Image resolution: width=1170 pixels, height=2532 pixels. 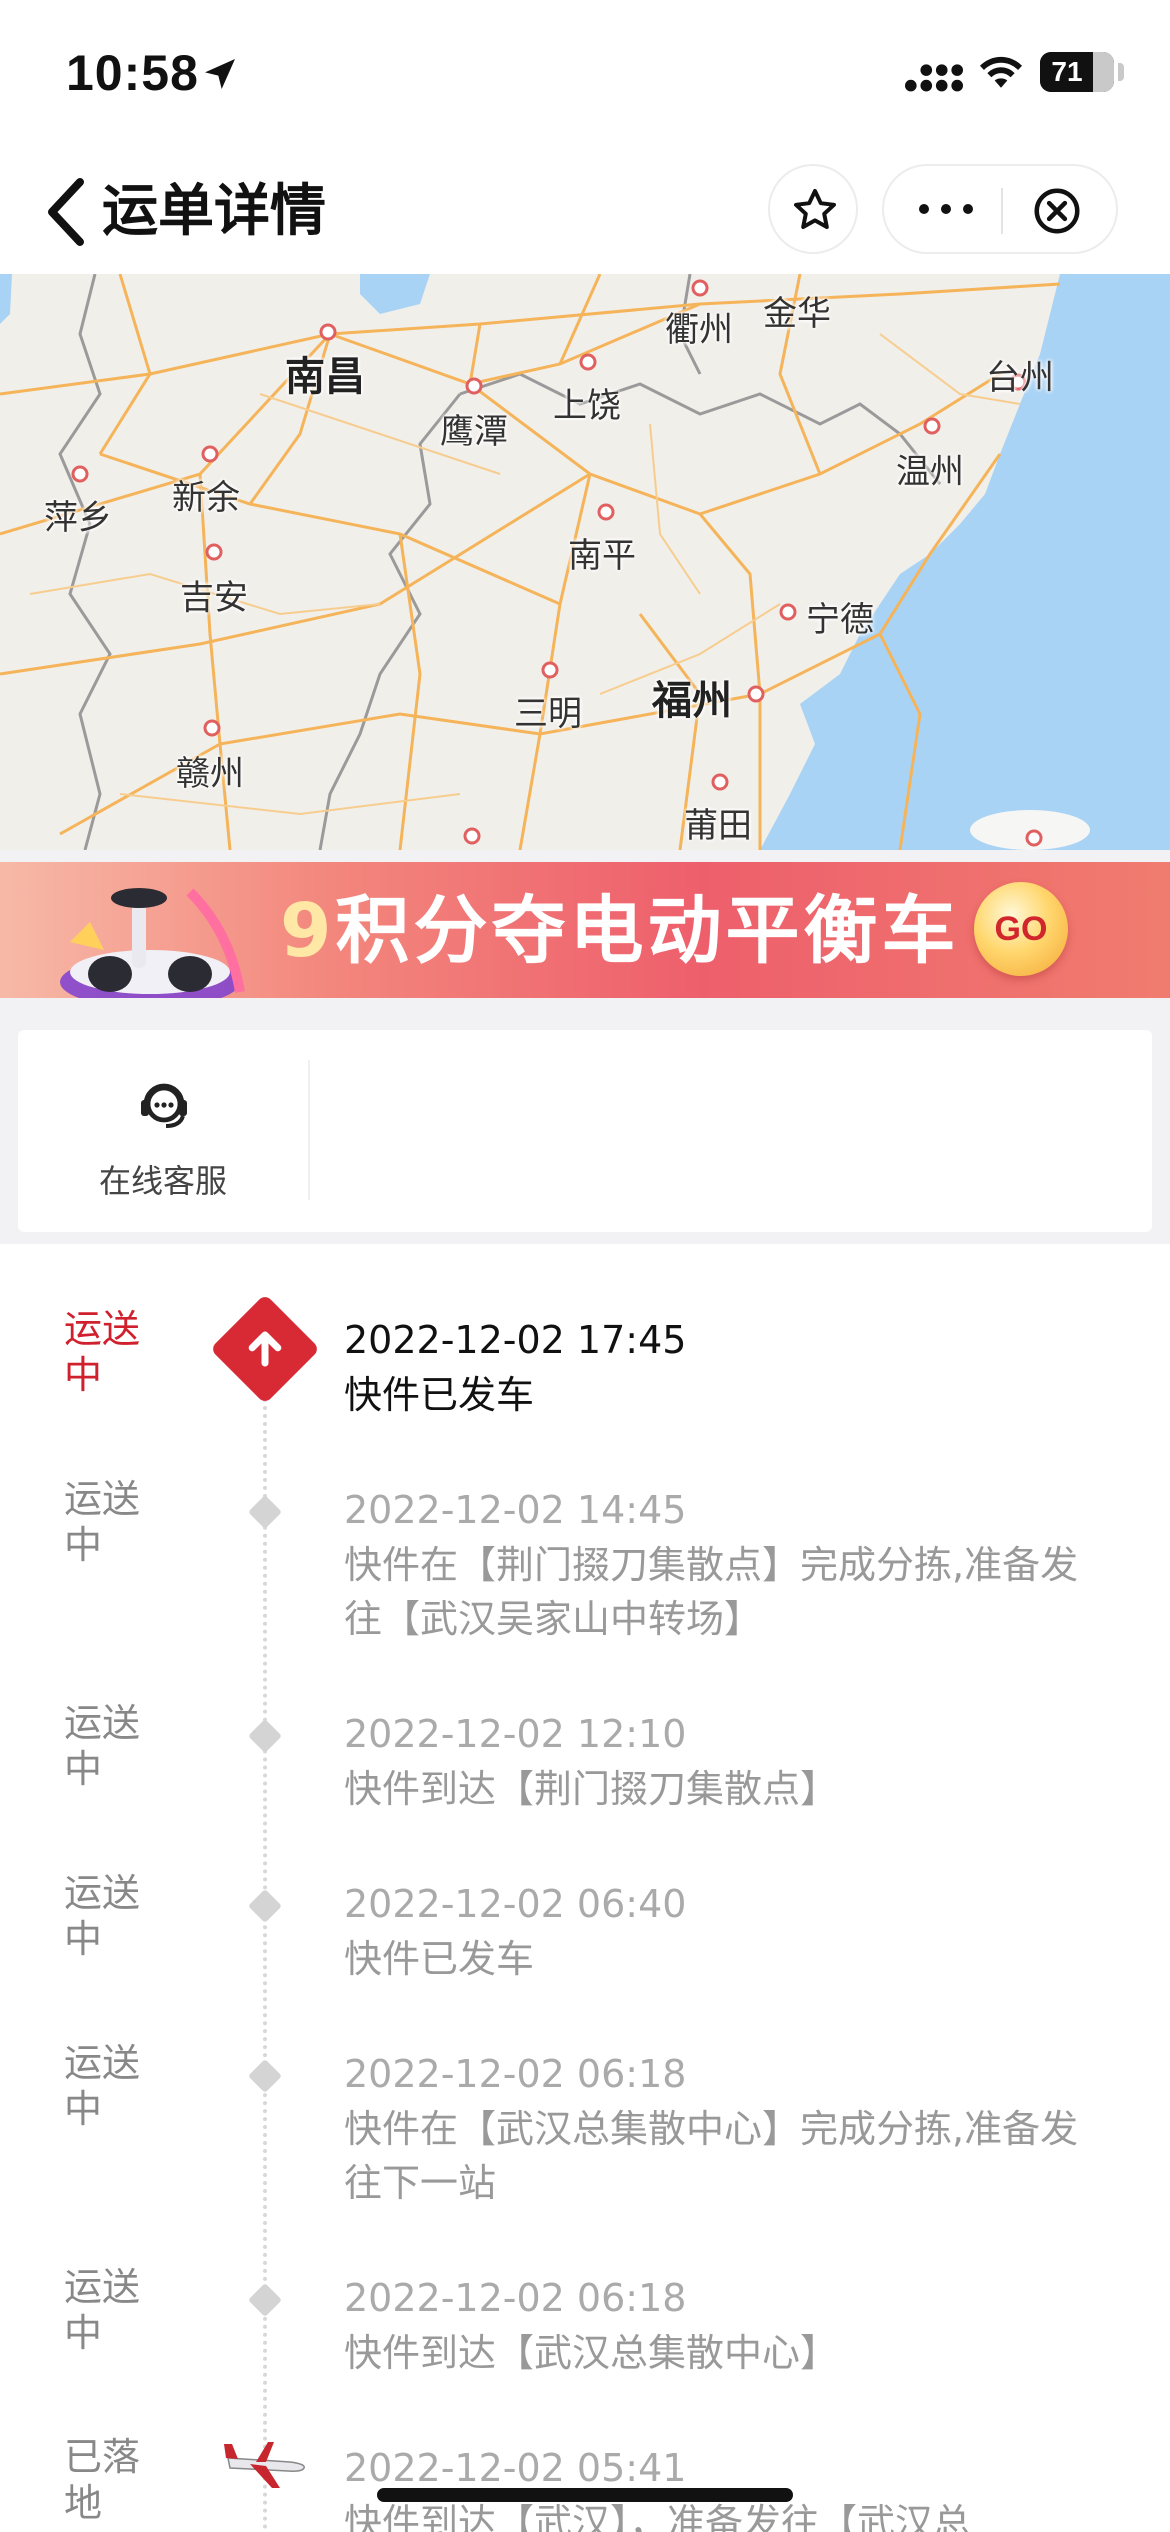 What do you see at coordinates (132, 73) in the screenshot?
I see `status-time: 10:58` at bounding box center [132, 73].